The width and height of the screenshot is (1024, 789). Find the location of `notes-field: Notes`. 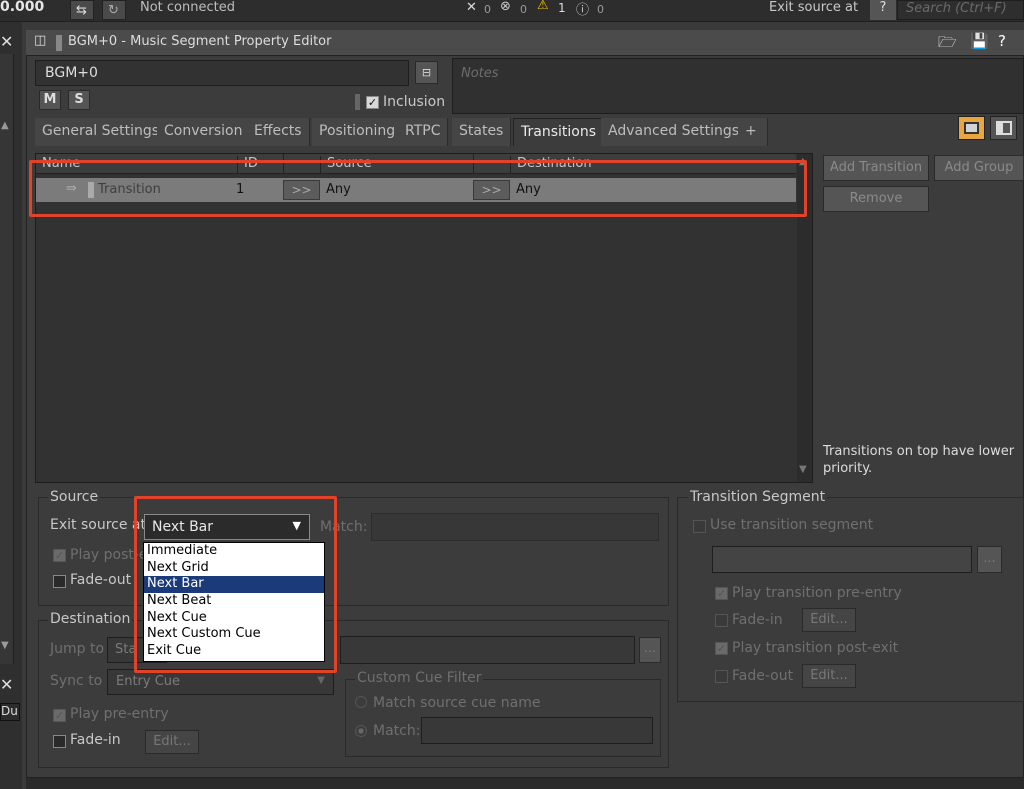

notes-field: Notes is located at coordinates (738, 86).